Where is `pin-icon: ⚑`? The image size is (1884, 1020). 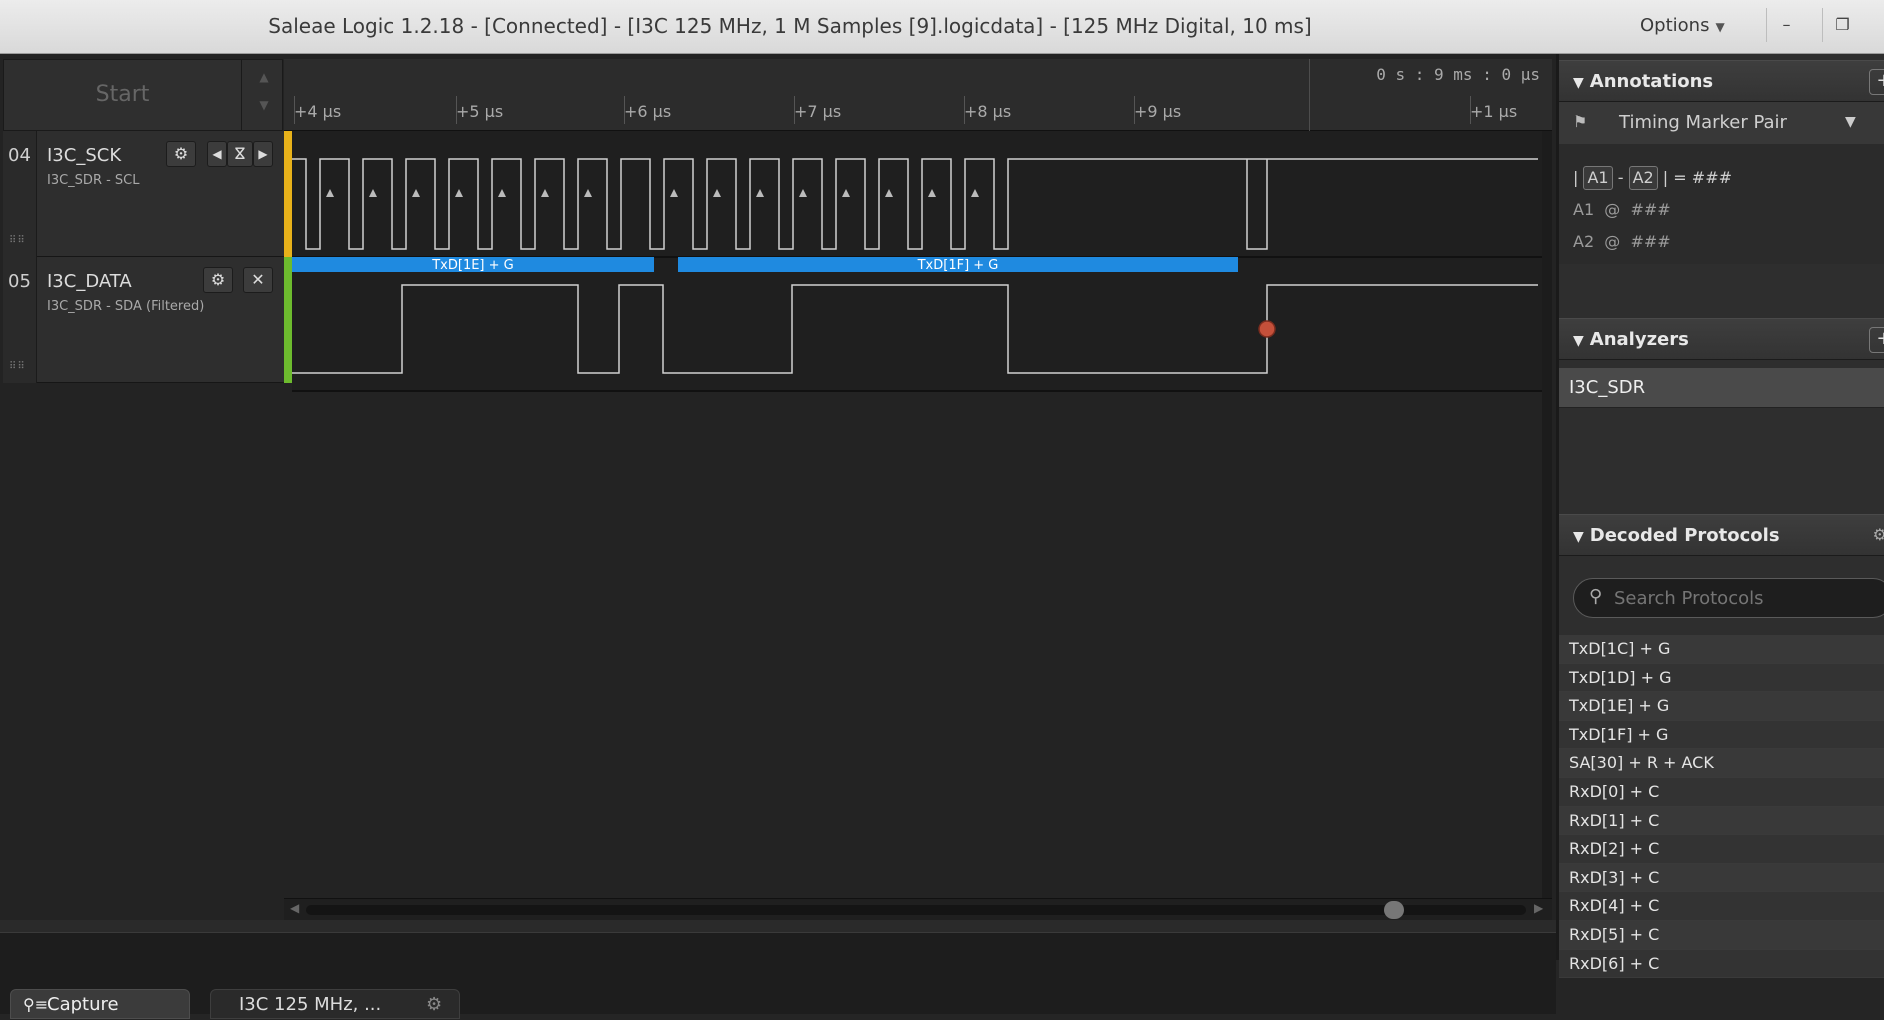 pin-icon: ⚑ is located at coordinates (1580, 121).